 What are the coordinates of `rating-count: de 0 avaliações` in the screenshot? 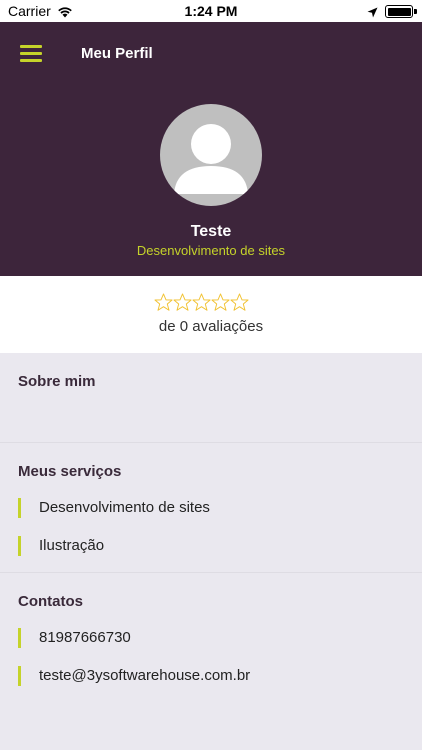 It's located at (211, 326).